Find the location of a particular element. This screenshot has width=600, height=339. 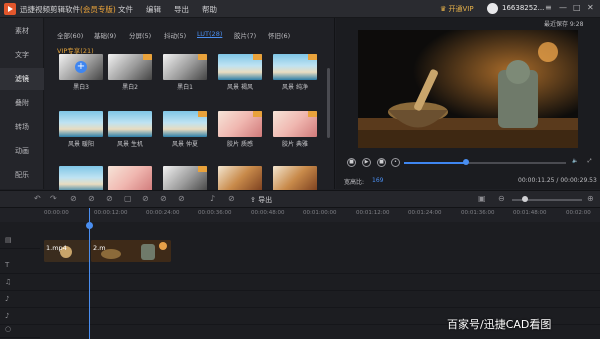

split-icon: ⊘ is located at coordinates (74, 199).